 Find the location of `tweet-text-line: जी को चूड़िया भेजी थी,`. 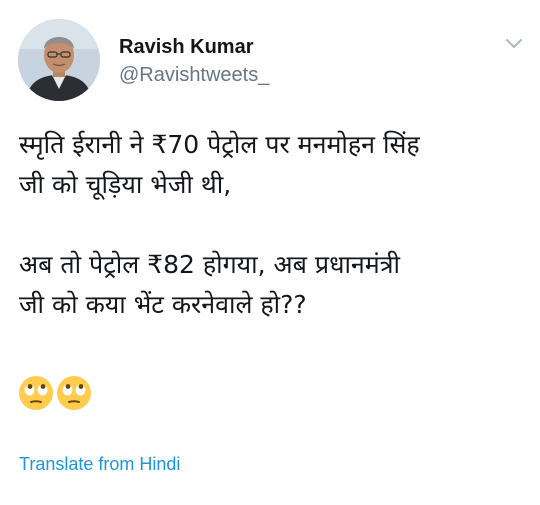

tweet-text-line: जी को चूड़िया भेजी थी, is located at coordinates (125, 184).